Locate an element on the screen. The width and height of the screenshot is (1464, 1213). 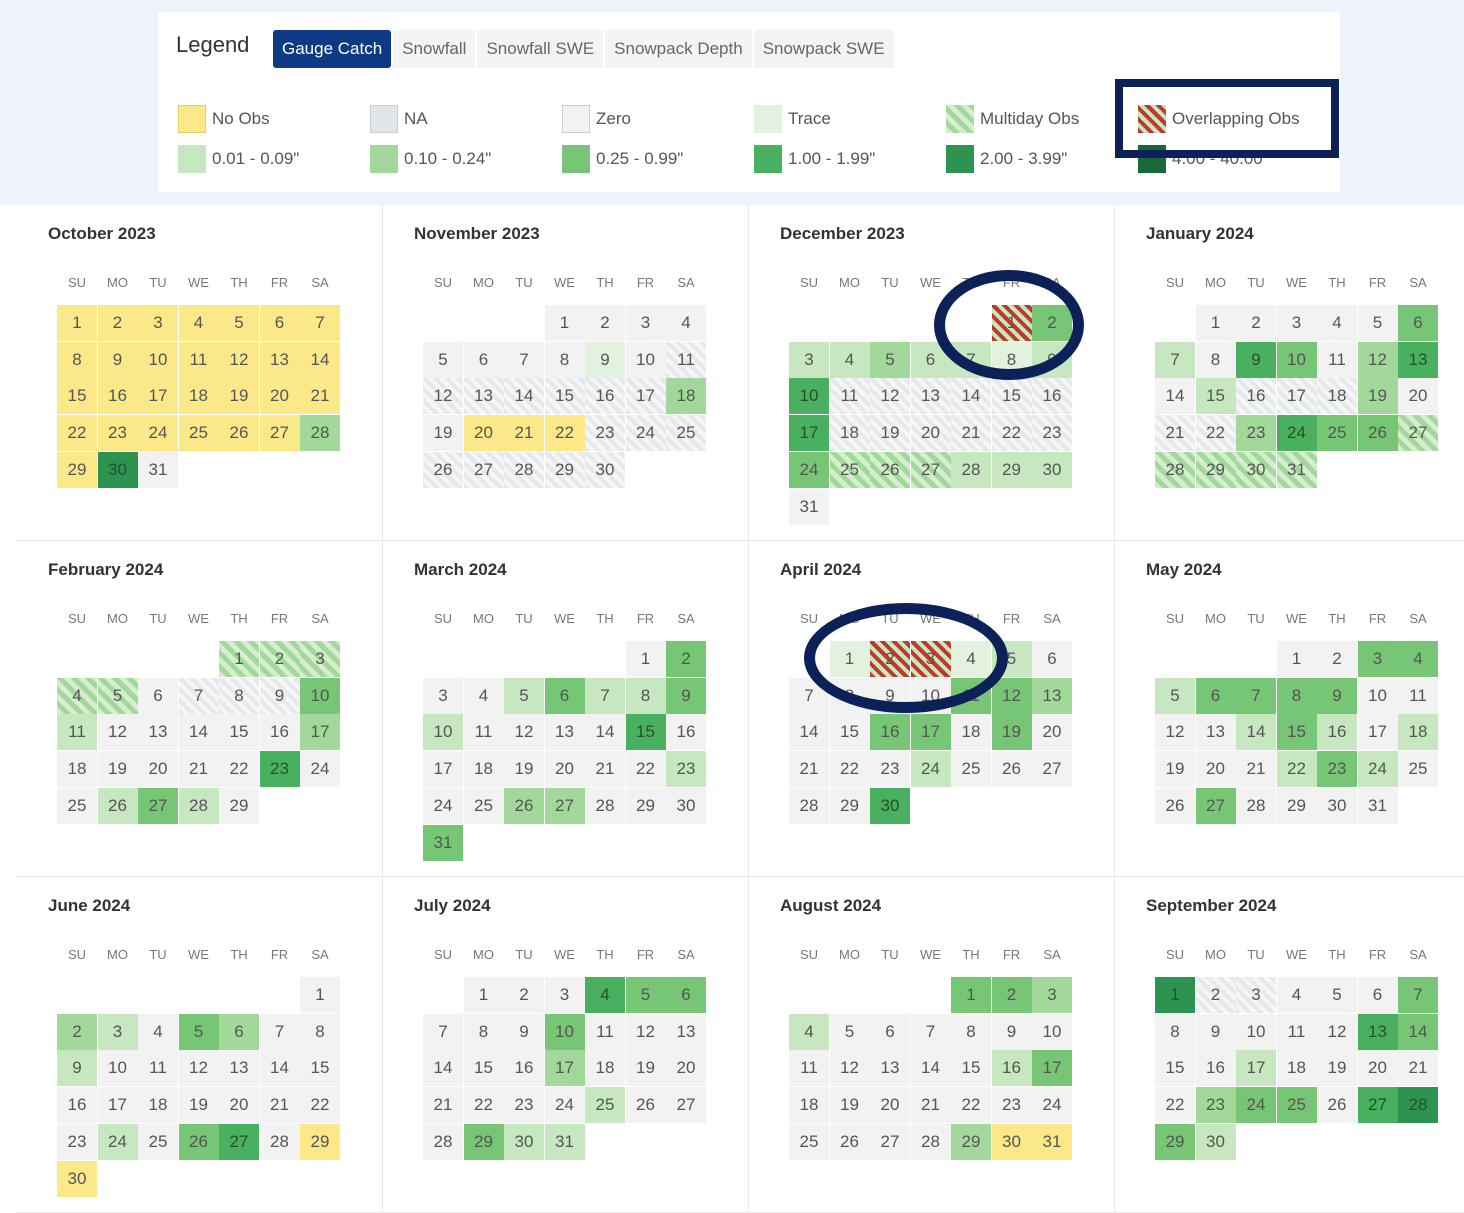
day-cell: 26 is located at coordinates (1337, 1105).